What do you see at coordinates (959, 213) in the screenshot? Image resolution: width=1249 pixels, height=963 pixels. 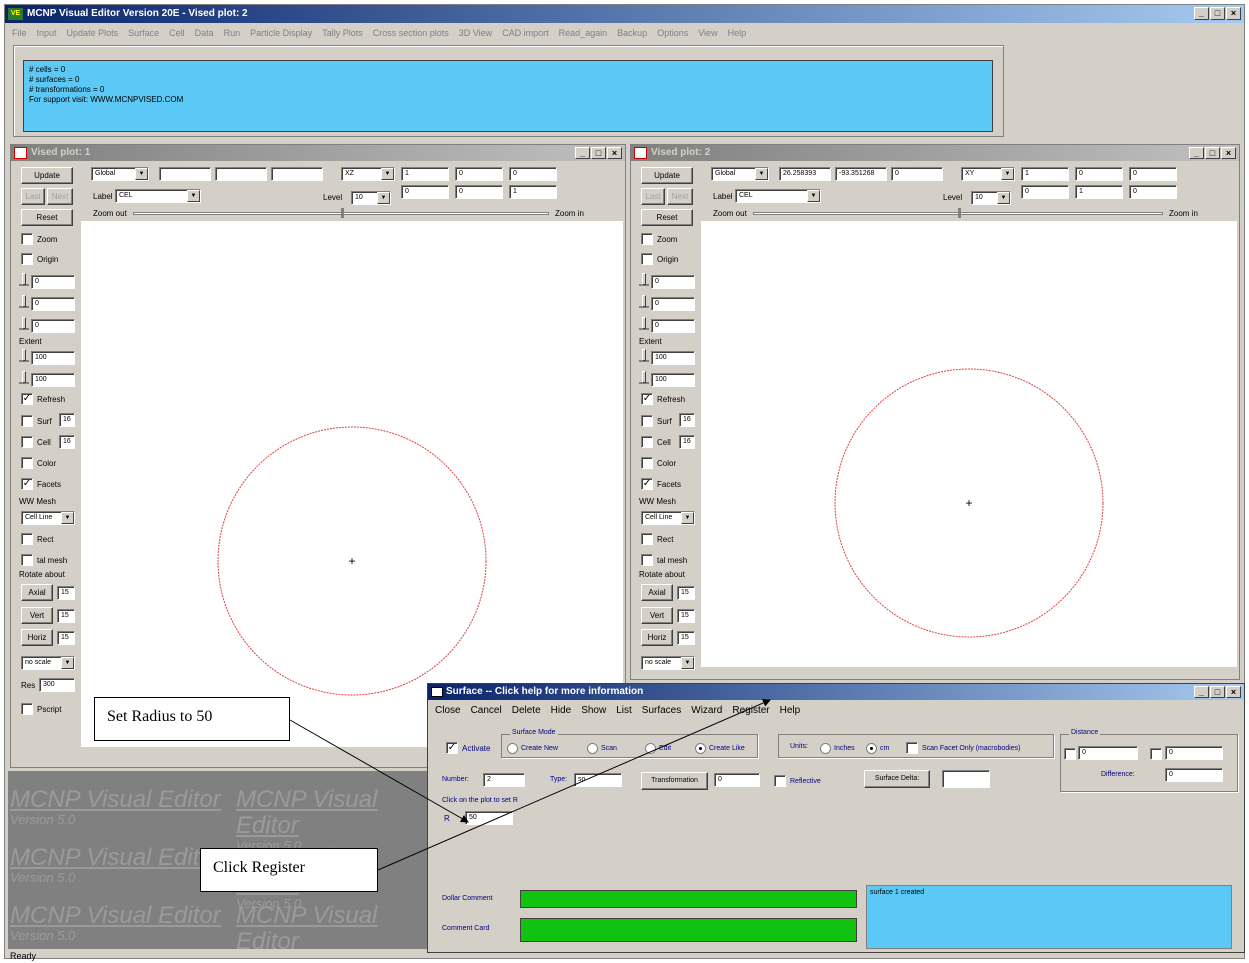 I see `zoom-slider-thumb` at bounding box center [959, 213].